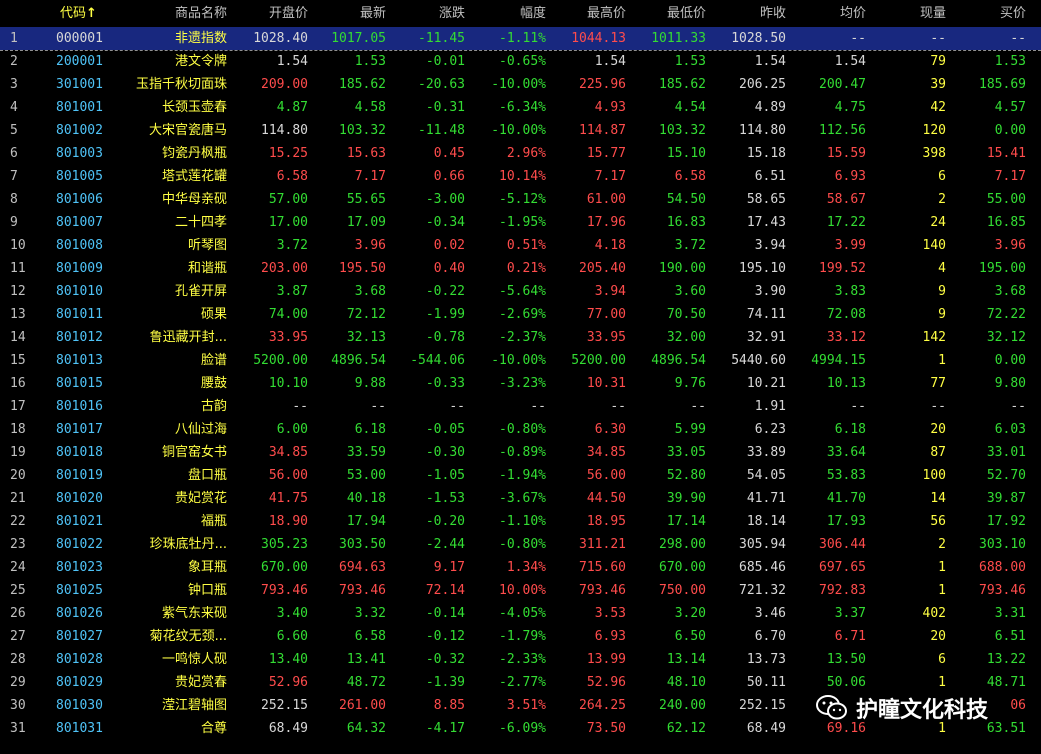 This screenshot has height=754, width=1041. Describe the element at coordinates (987, 13) in the screenshot. I see `header-bid: 买价` at that location.